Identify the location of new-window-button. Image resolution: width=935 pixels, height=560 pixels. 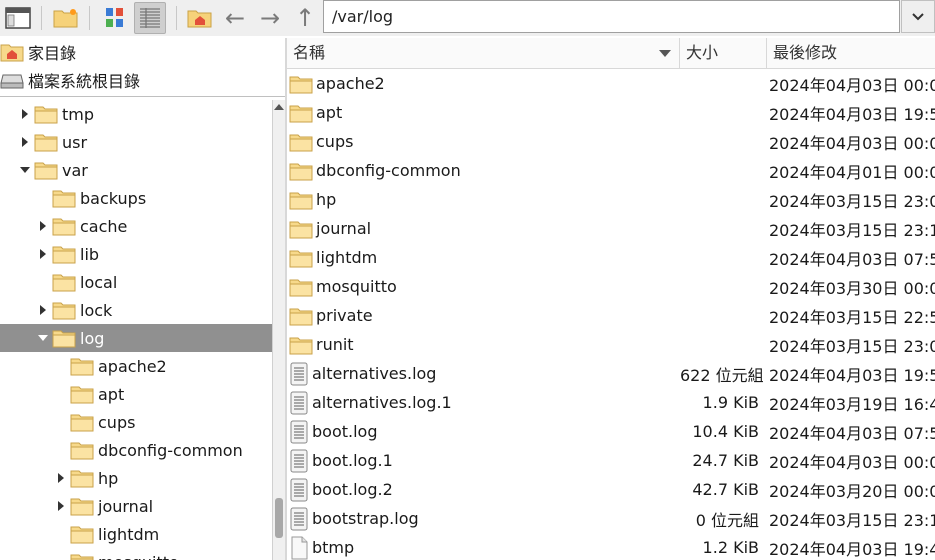
(18, 18).